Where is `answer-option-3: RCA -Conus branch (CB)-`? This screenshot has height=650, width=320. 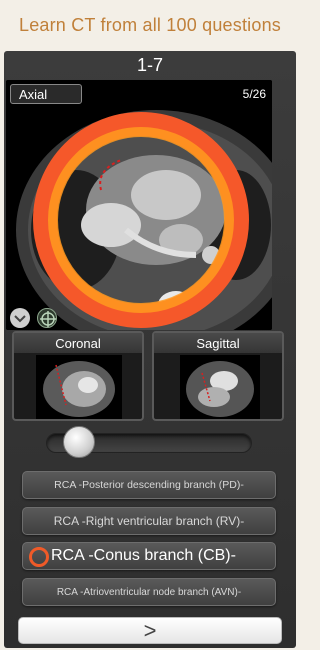
answer-option-3: RCA -Conus branch (CB)- is located at coordinates (149, 556).